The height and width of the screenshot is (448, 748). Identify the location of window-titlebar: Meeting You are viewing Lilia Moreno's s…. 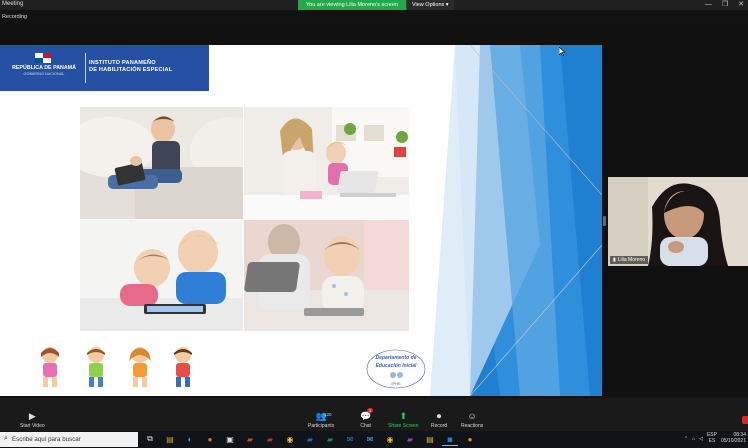
(374, 5).